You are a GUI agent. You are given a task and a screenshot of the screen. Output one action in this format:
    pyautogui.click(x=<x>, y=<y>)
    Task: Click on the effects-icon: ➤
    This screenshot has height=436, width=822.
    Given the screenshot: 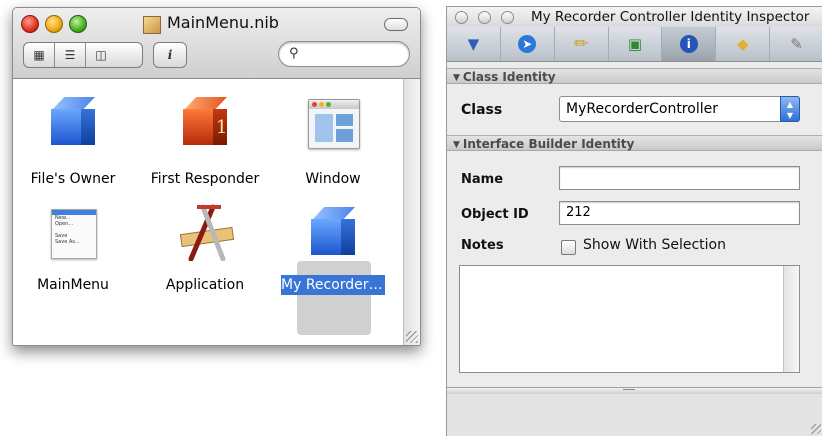 What is the action you would take?
    pyautogui.click(x=527, y=44)
    